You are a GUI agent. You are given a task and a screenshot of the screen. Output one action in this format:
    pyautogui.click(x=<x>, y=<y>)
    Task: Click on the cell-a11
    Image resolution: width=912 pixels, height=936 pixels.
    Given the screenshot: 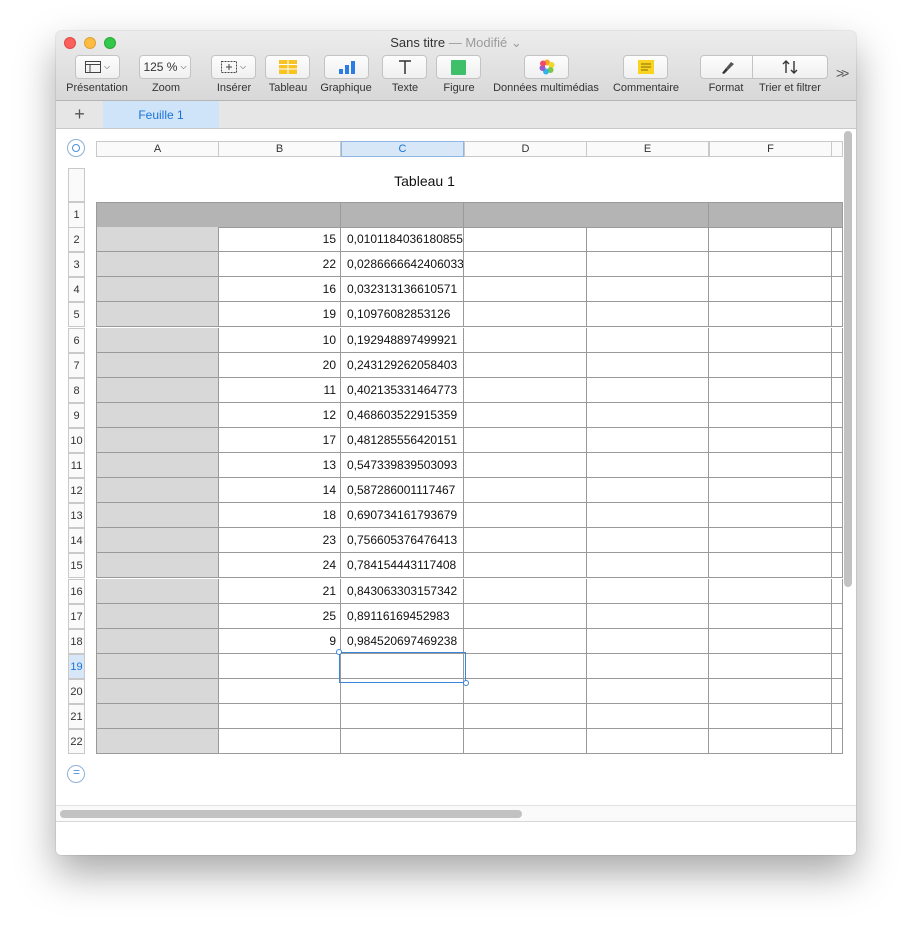 What is the action you would take?
    pyautogui.click(x=157, y=465)
    